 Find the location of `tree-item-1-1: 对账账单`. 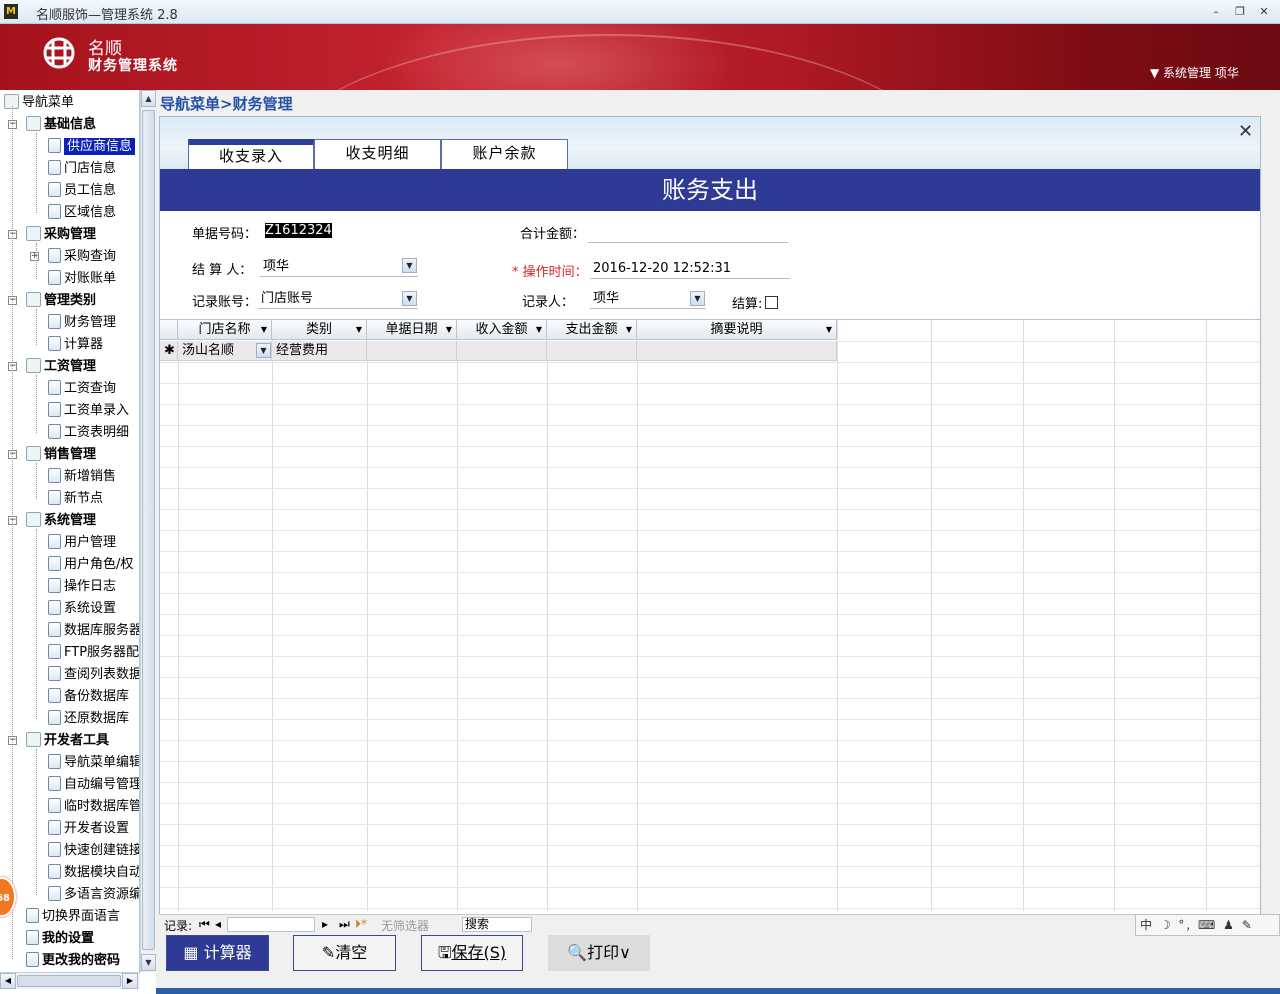

tree-item-1-1: 对账账单 is located at coordinates (82, 279).